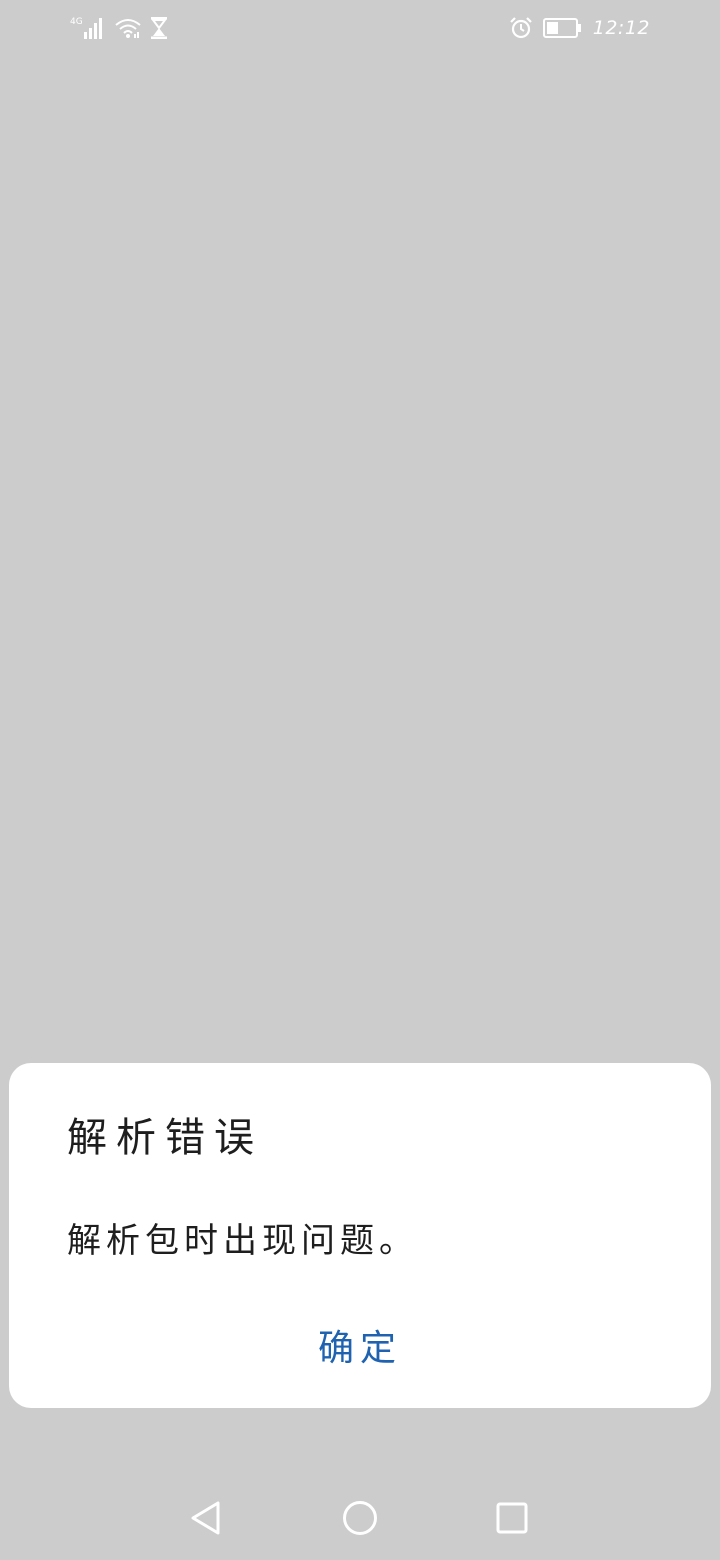  Describe the element at coordinates (128, 28) in the screenshot. I see `wifi-icon` at that location.